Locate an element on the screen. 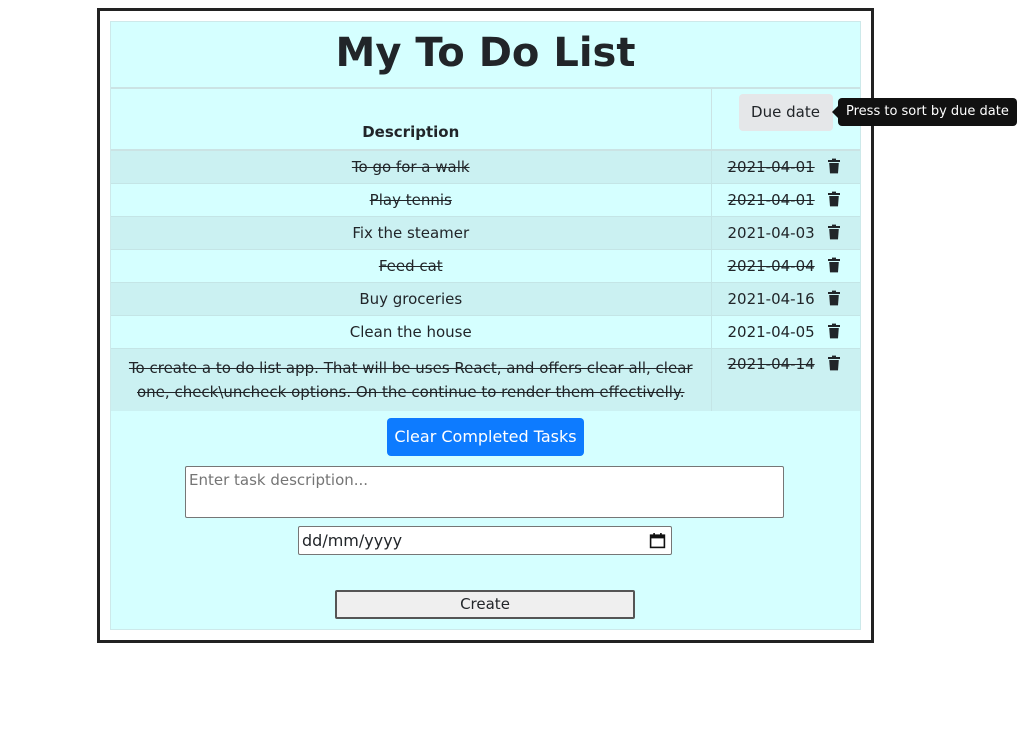 Image resolution: width=1036 pixels, height=731 pixels. table-row: Fix the steamer 2021-04-03 is located at coordinates (485, 233).